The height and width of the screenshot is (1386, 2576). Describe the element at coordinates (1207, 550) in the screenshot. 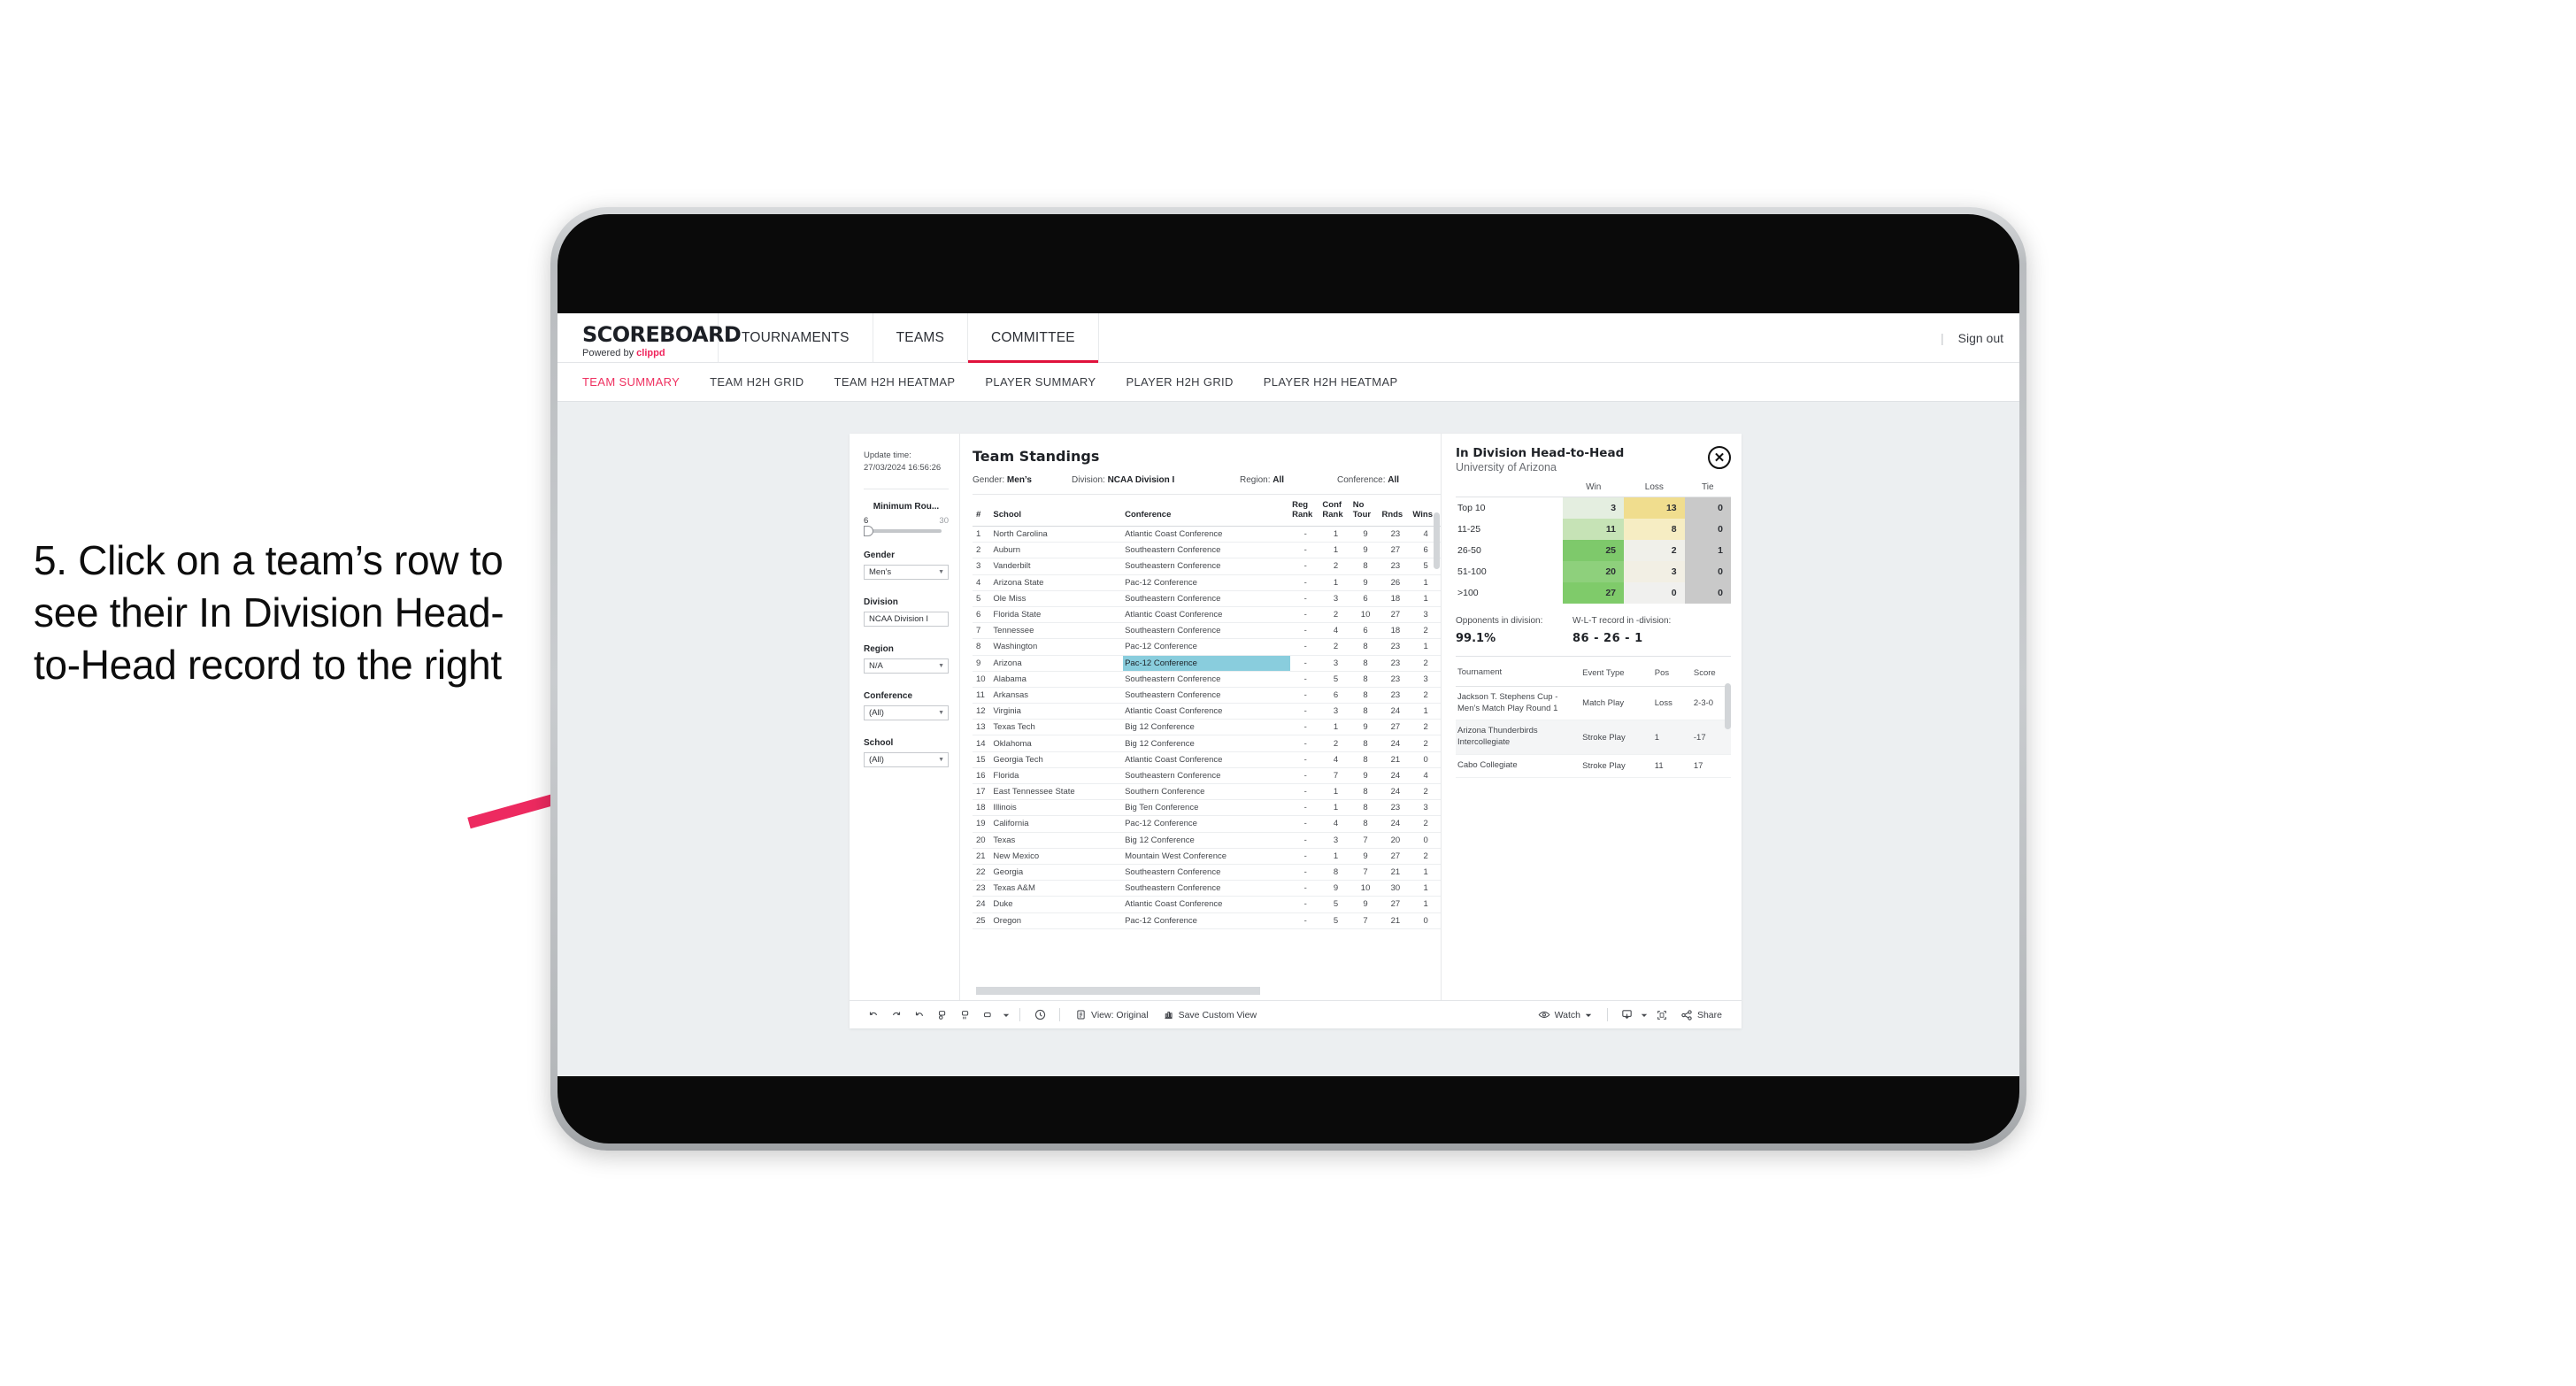

I see `table-row: 2 Auburn Southeastern Conference -1 9 27 6` at that location.